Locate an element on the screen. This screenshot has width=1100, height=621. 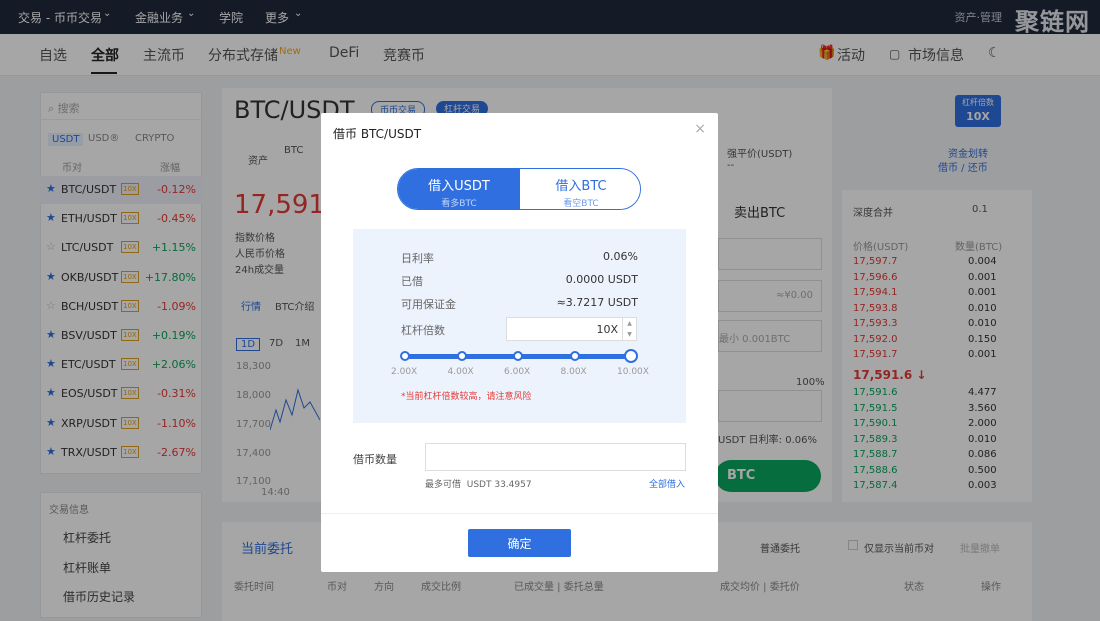
option-title: 借入USDT is located at coordinates (459, 186).